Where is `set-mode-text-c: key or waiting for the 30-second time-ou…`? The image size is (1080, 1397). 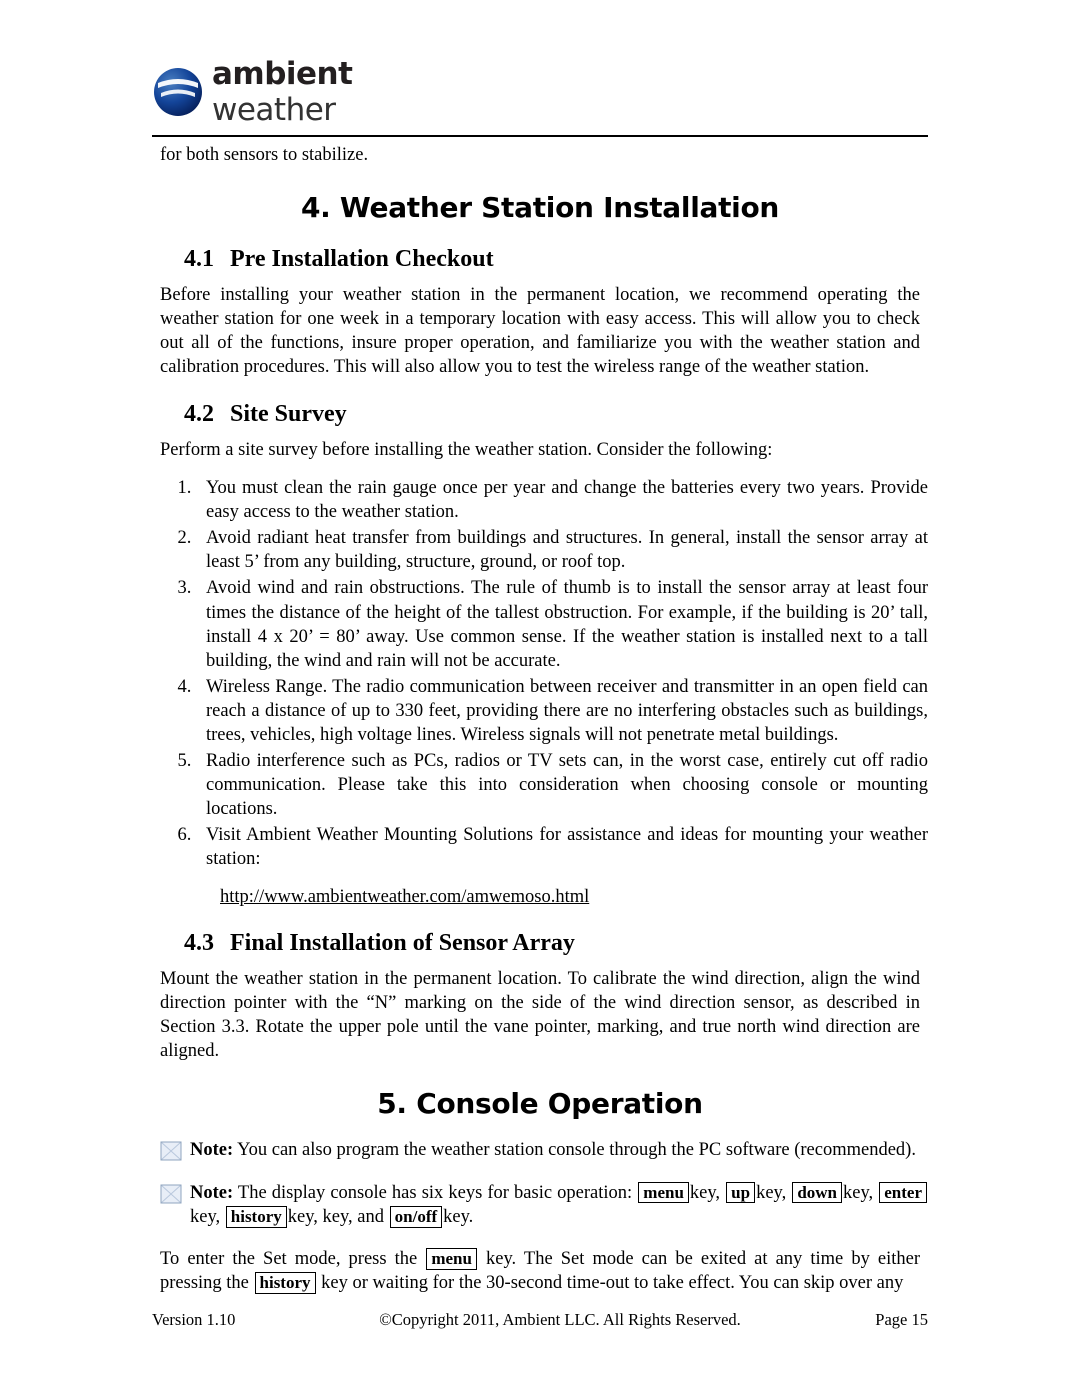 set-mode-text-c: key or waiting for the 30-second time-ou… is located at coordinates (610, 1283).